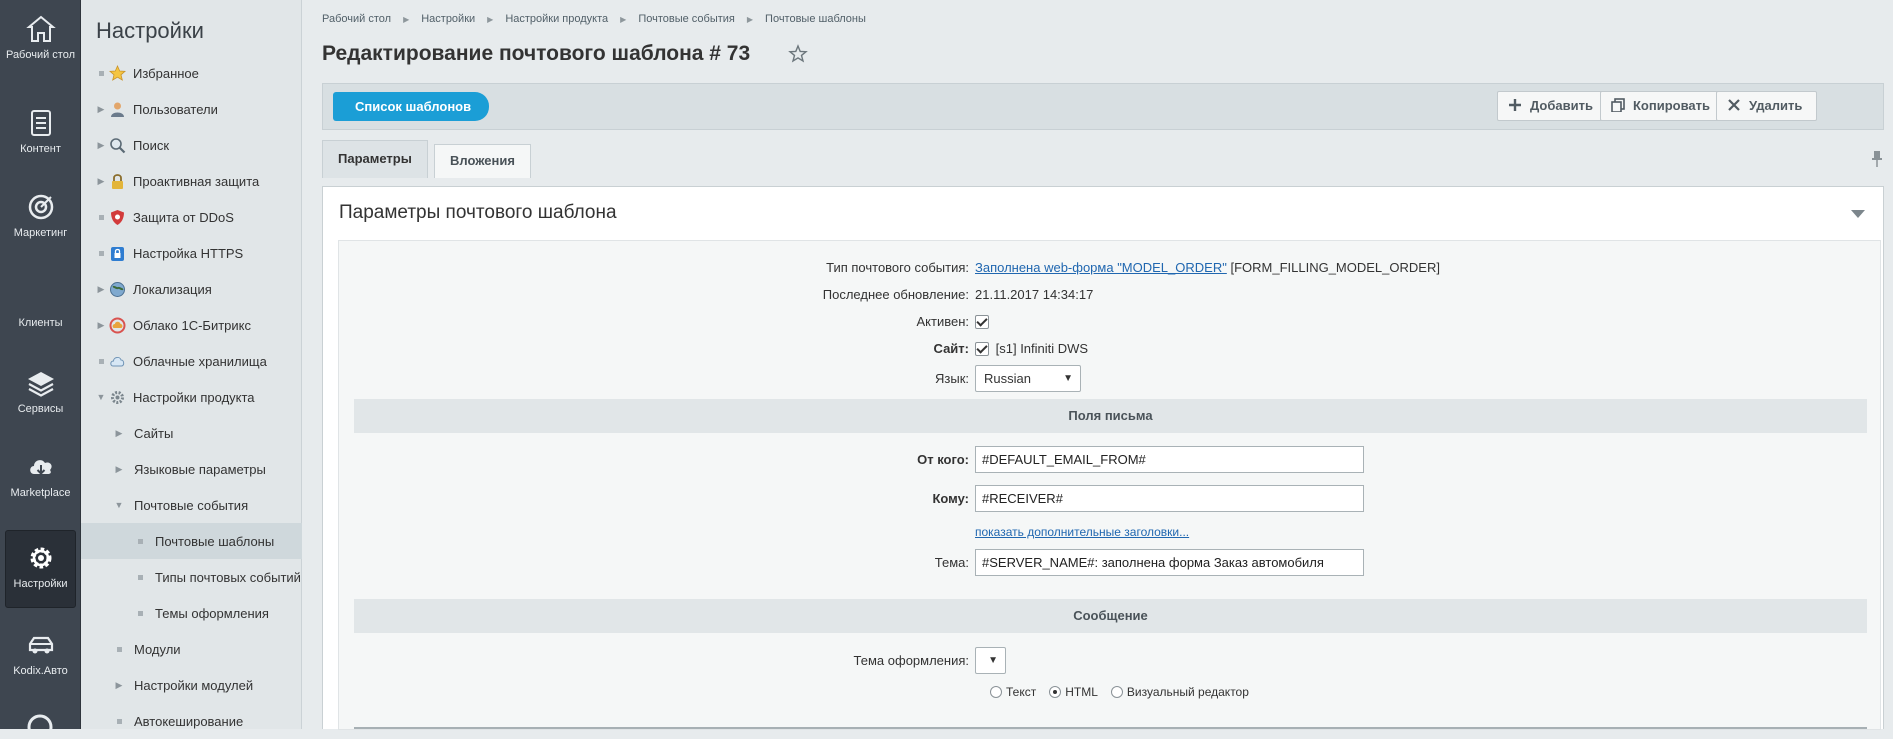  Describe the element at coordinates (356, 19) in the screenshot. I see `breadcrumb-link: Рабочий стол` at that location.